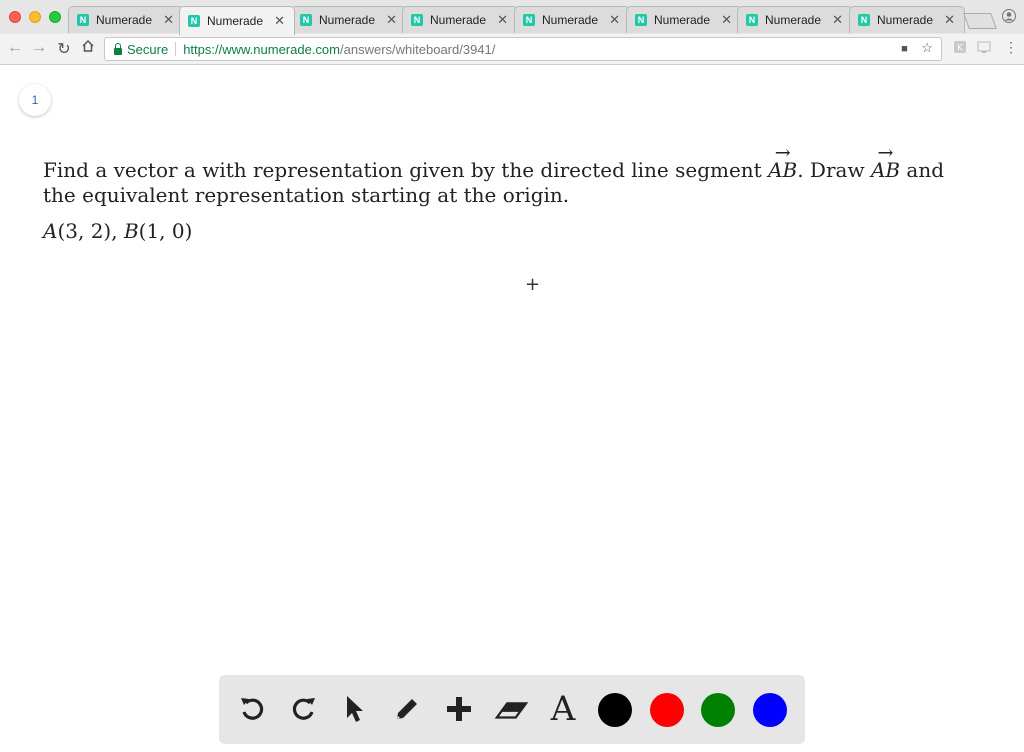 The width and height of the screenshot is (1024, 752). Describe the element at coordinates (980, 21) in the screenshot. I see `new-tab-button` at that location.